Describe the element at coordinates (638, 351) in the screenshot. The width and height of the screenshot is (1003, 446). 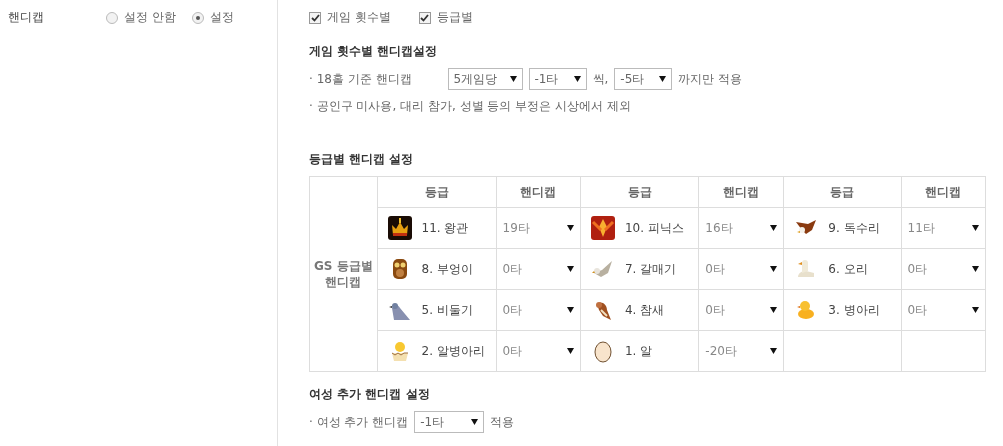
I see `grade-name: 1. 알` at that location.